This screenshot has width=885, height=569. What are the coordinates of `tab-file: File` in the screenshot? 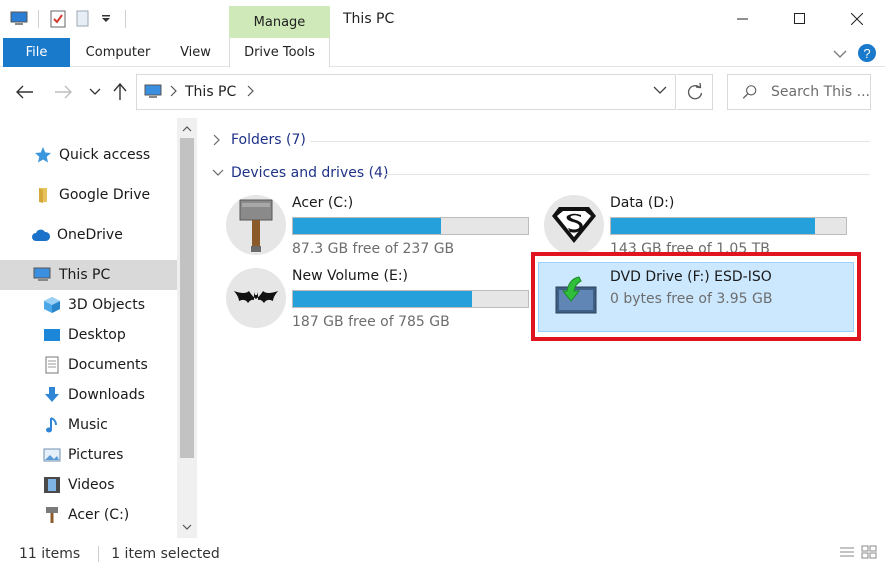 It's located at (36, 52).